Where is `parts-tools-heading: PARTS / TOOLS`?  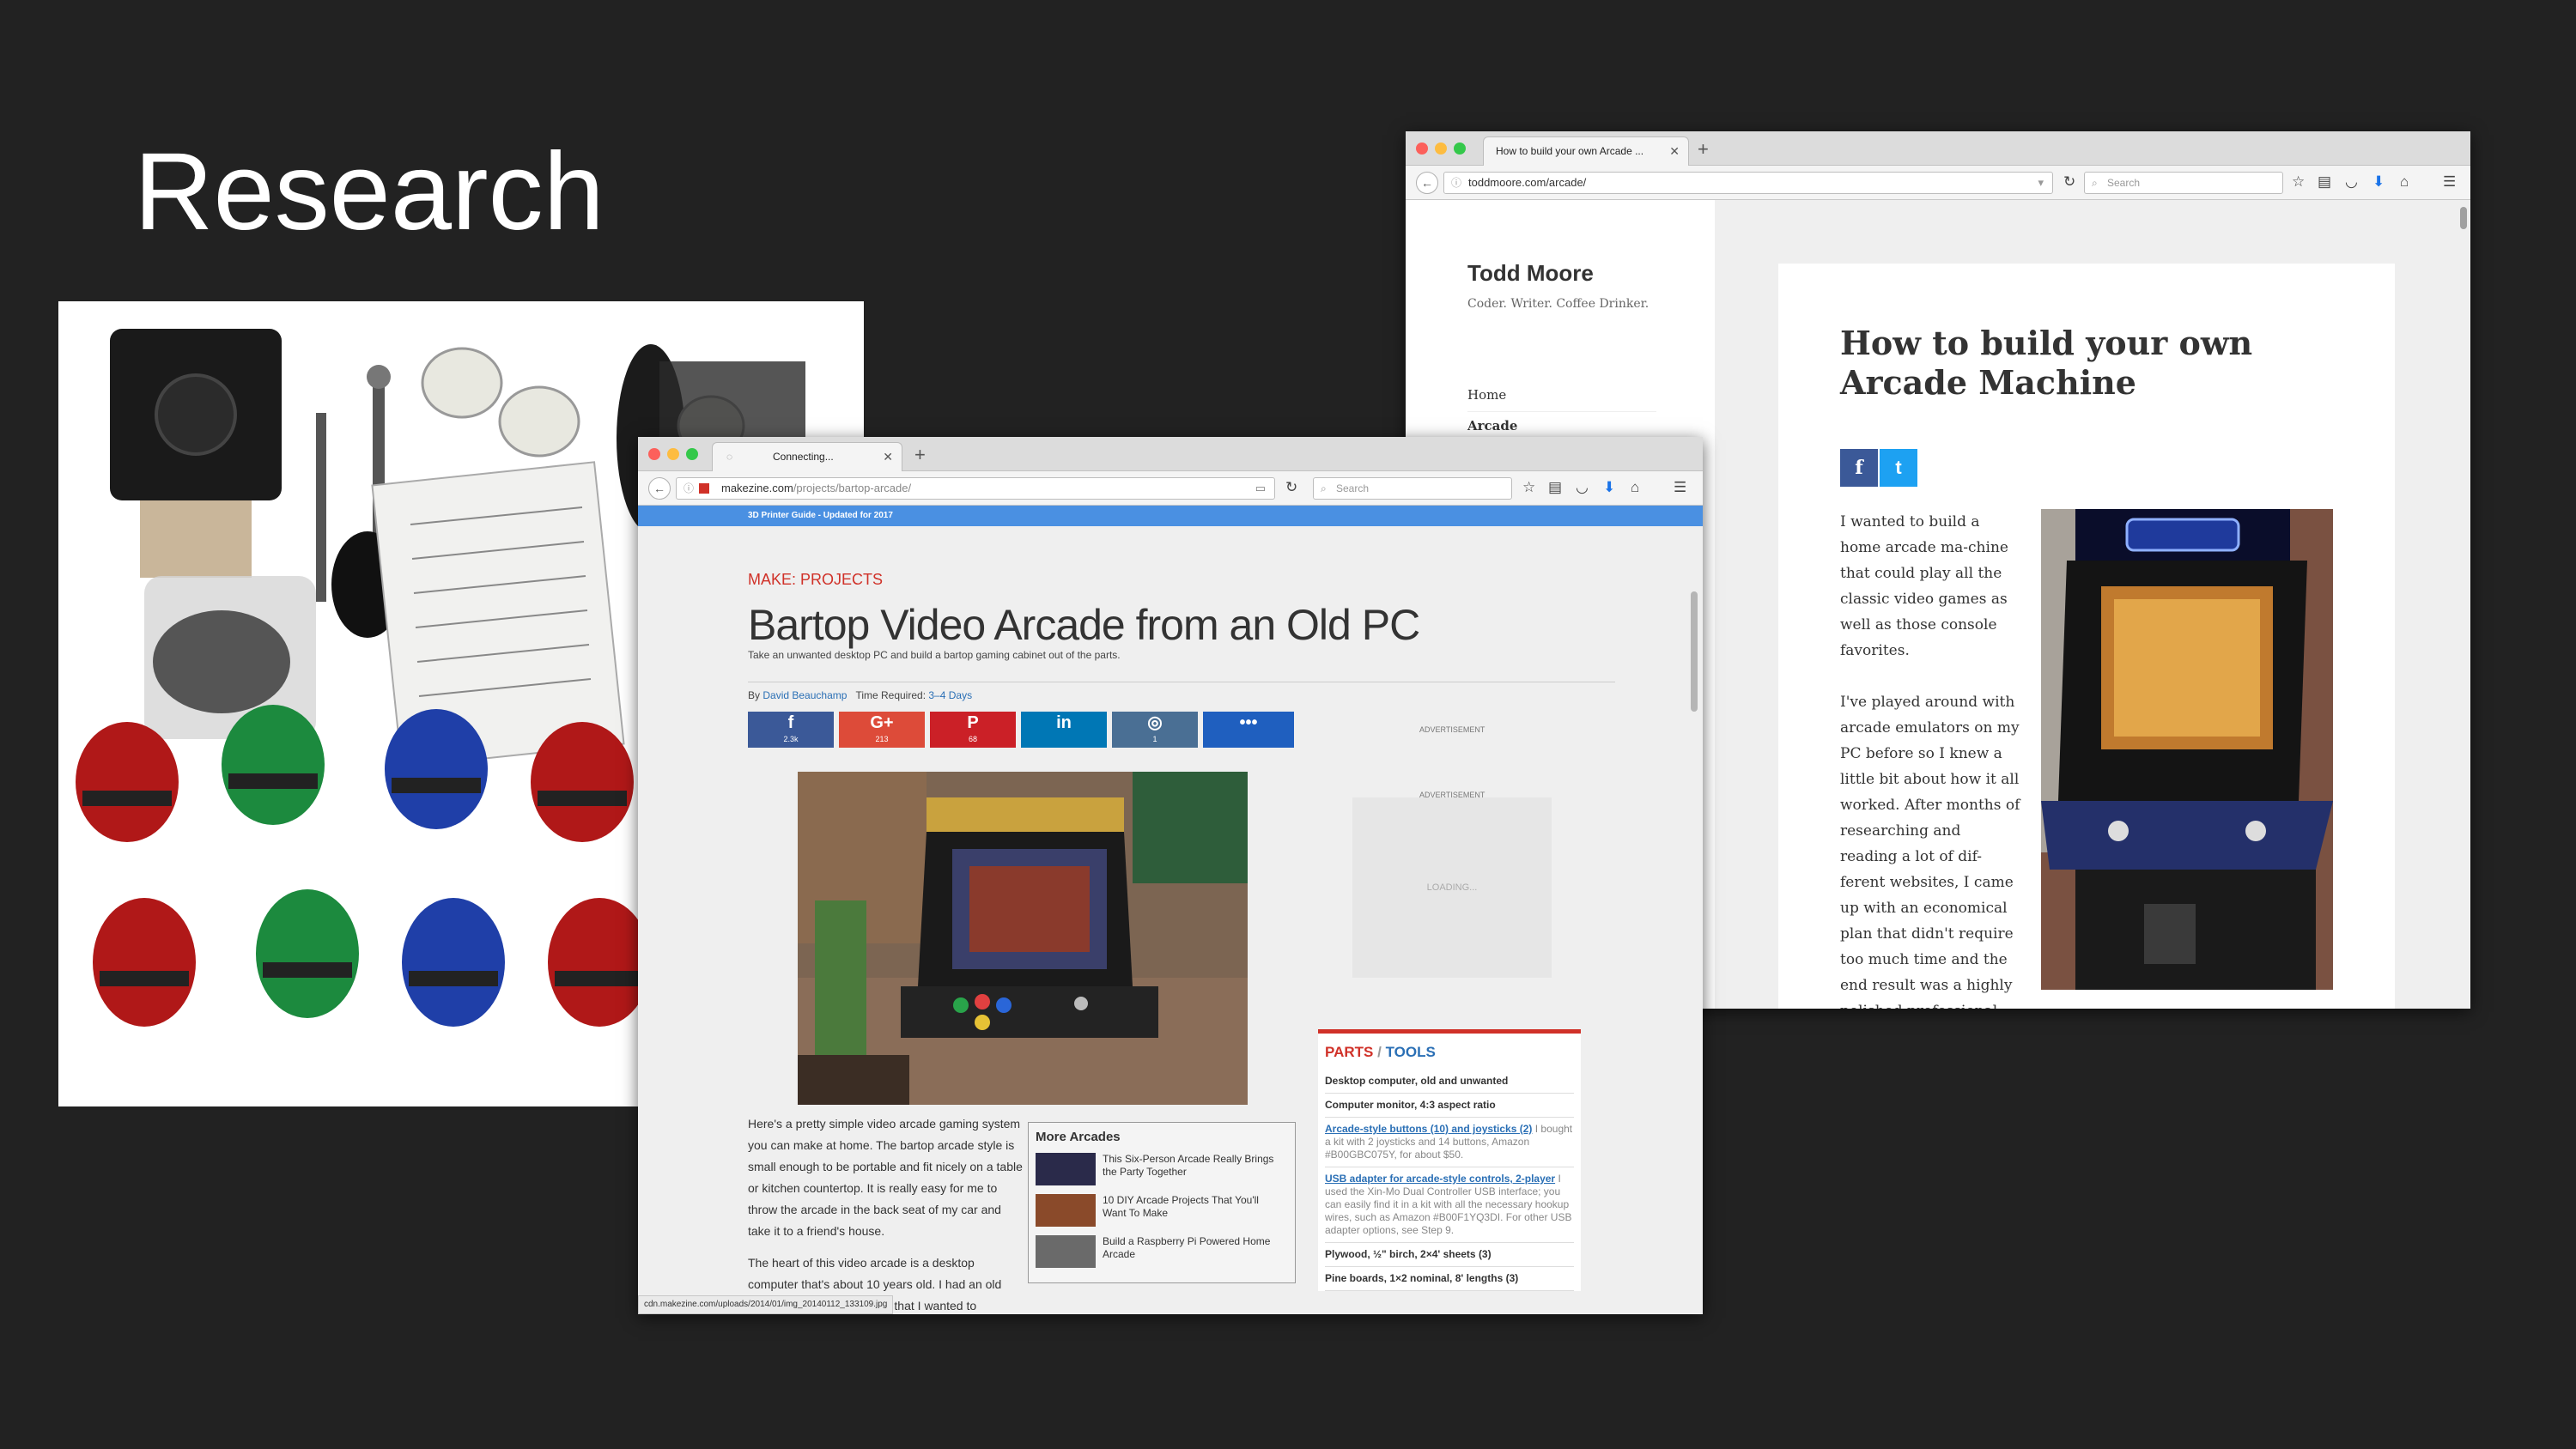 parts-tools-heading: PARTS / TOOLS is located at coordinates (1449, 1052).